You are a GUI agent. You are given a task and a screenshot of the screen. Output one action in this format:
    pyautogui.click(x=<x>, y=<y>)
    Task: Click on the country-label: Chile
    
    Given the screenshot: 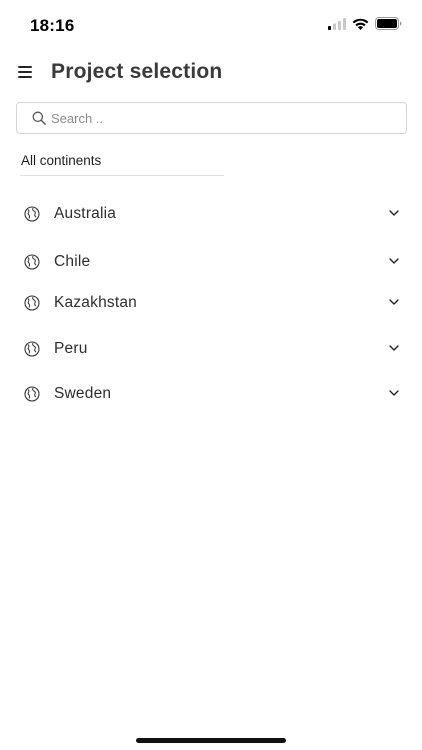 What is the action you would take?
    pyautogui.click(x=72, y=261)
    